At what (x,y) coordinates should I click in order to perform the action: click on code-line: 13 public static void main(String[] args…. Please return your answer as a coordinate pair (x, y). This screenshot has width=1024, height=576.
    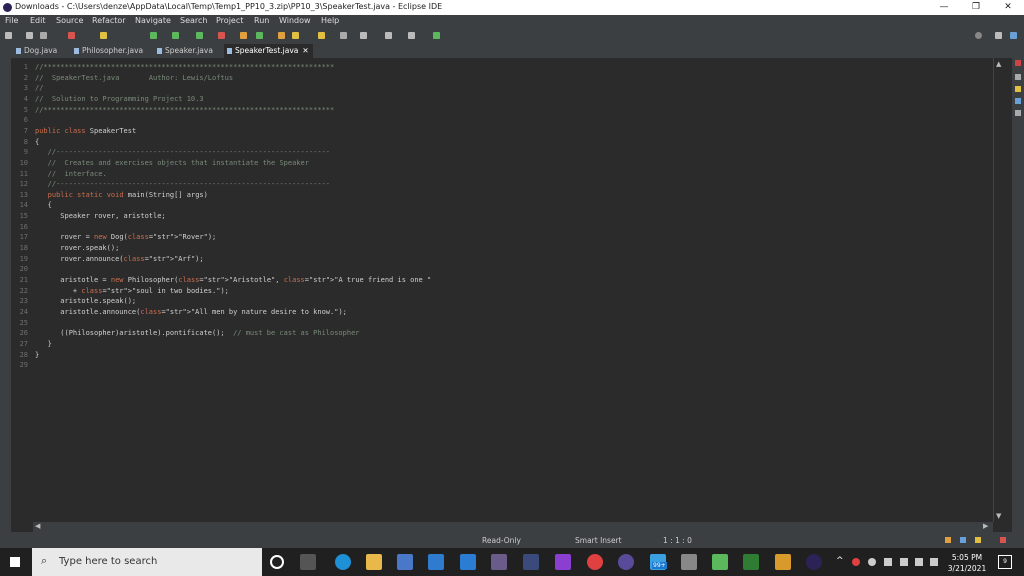
    Looking at the image, I should click on (502, 195).